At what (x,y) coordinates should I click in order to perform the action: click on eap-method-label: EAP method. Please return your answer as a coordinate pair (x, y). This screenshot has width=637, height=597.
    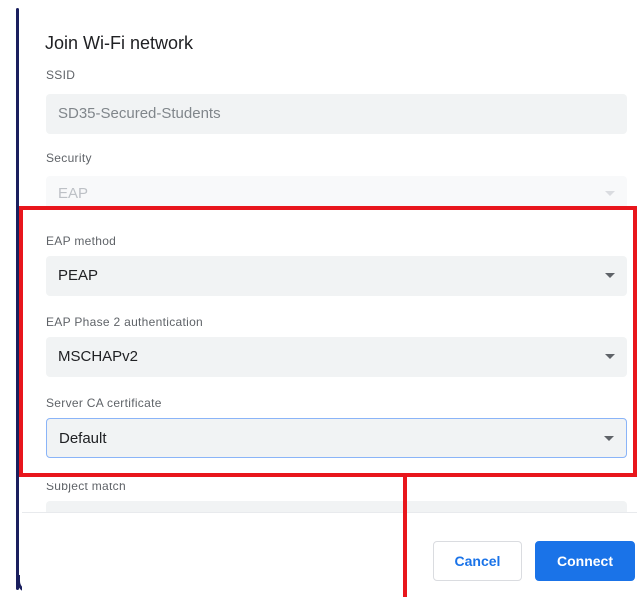
    Looking at the image, I should click on (81, 241).